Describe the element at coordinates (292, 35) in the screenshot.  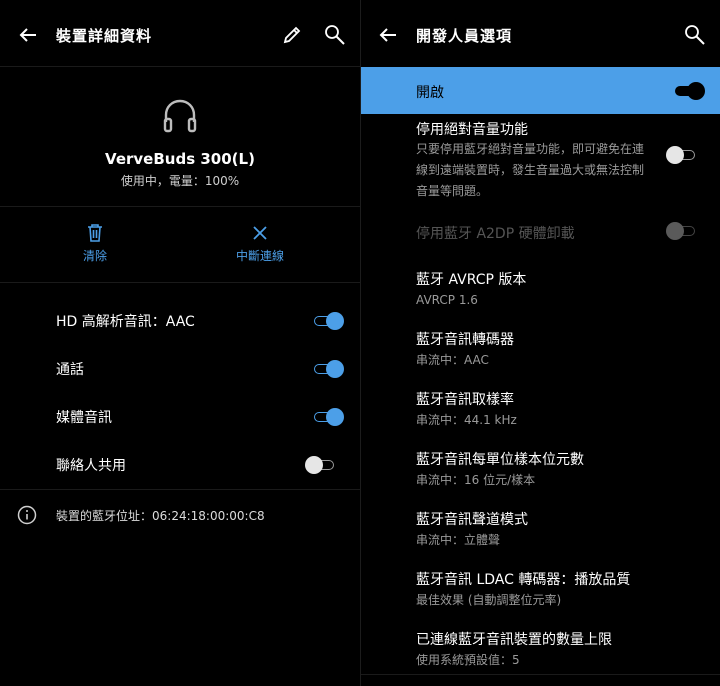
I see `edit-pencil-icon` at that location.